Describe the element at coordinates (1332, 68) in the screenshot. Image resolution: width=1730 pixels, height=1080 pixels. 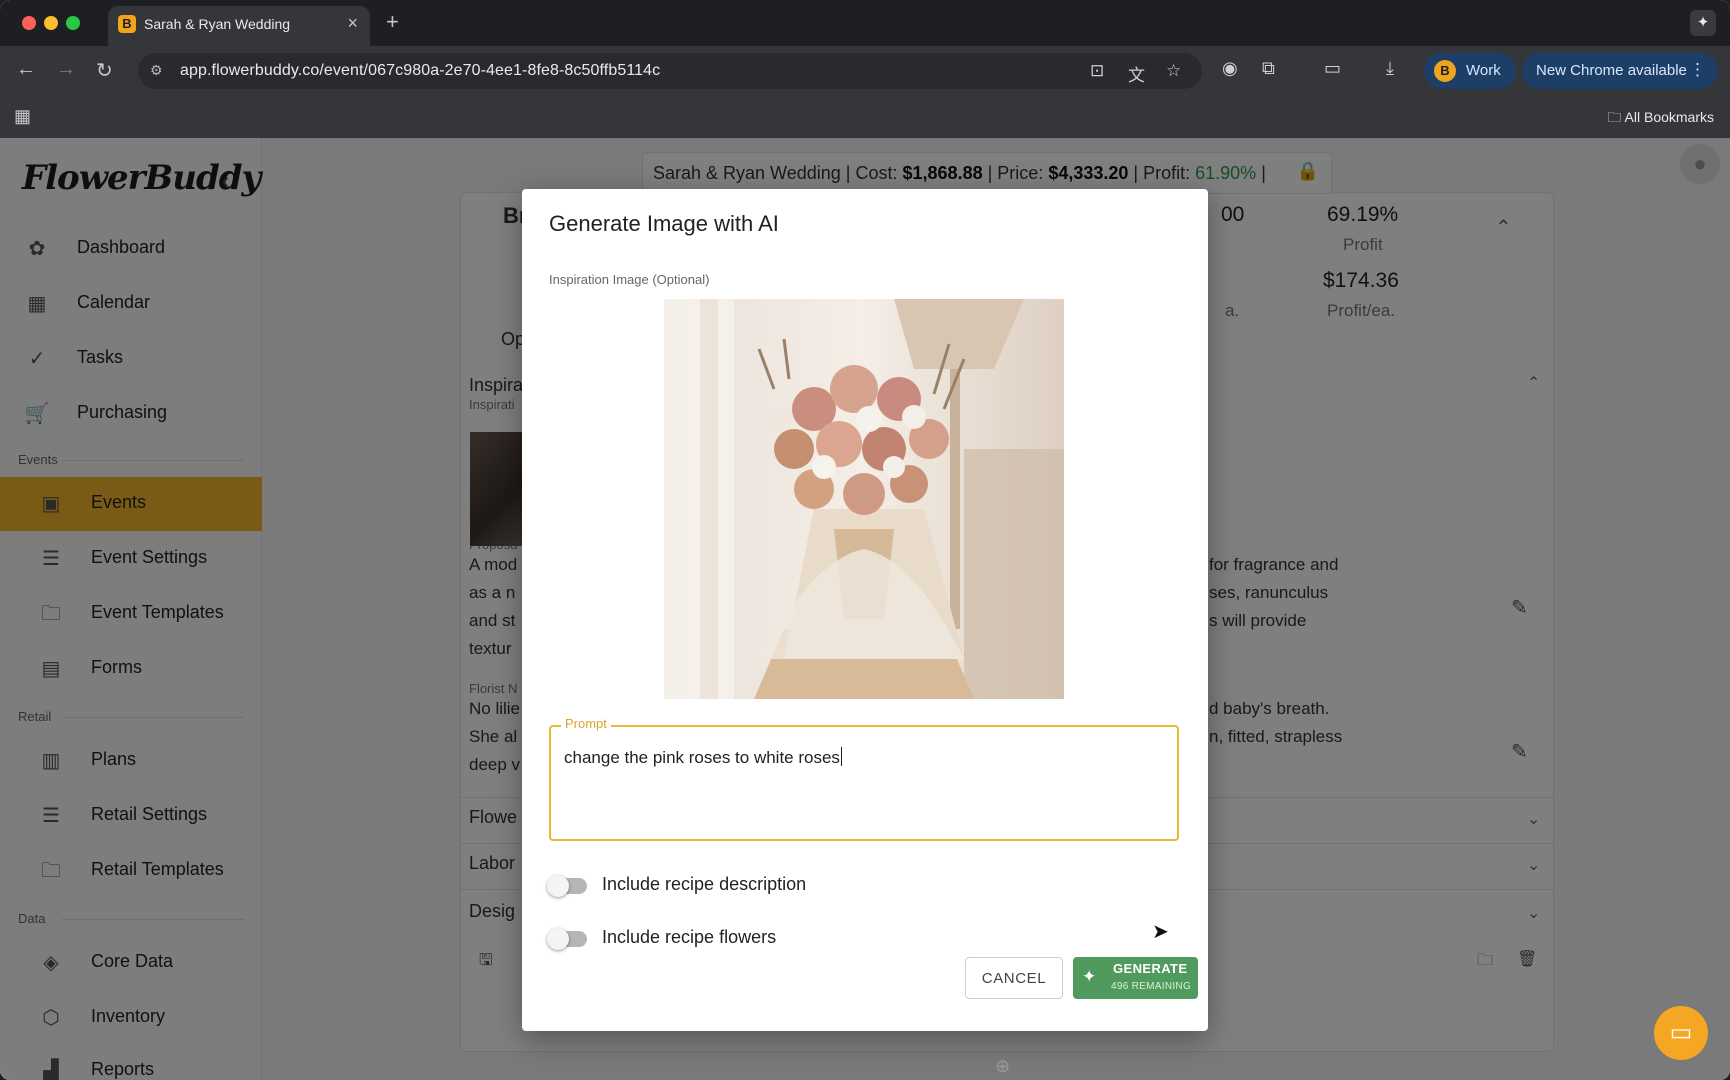
I see `tab-search-icon: ▭` at that location.